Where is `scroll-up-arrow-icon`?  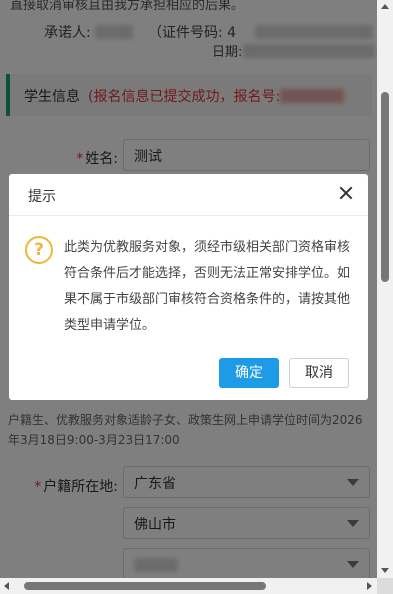 scroll-up-arrow-icon is located at coordinates (385, 6).